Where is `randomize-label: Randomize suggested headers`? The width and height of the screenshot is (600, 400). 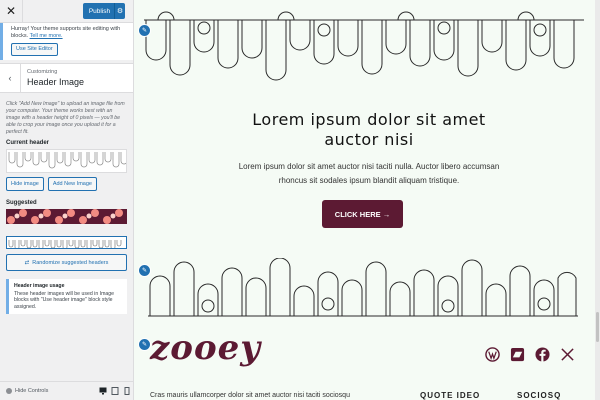
randomize-label: Randomize suggested headers is located at coordinates (70, 262).